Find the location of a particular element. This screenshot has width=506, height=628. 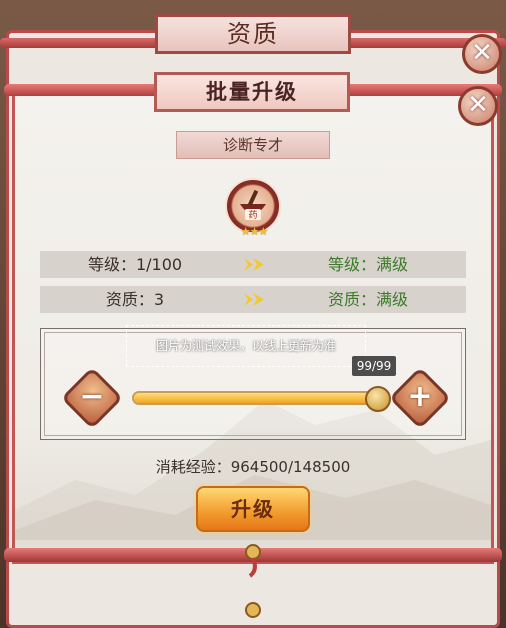

star-rating: ★★★ is located at coordinates (254, 231).